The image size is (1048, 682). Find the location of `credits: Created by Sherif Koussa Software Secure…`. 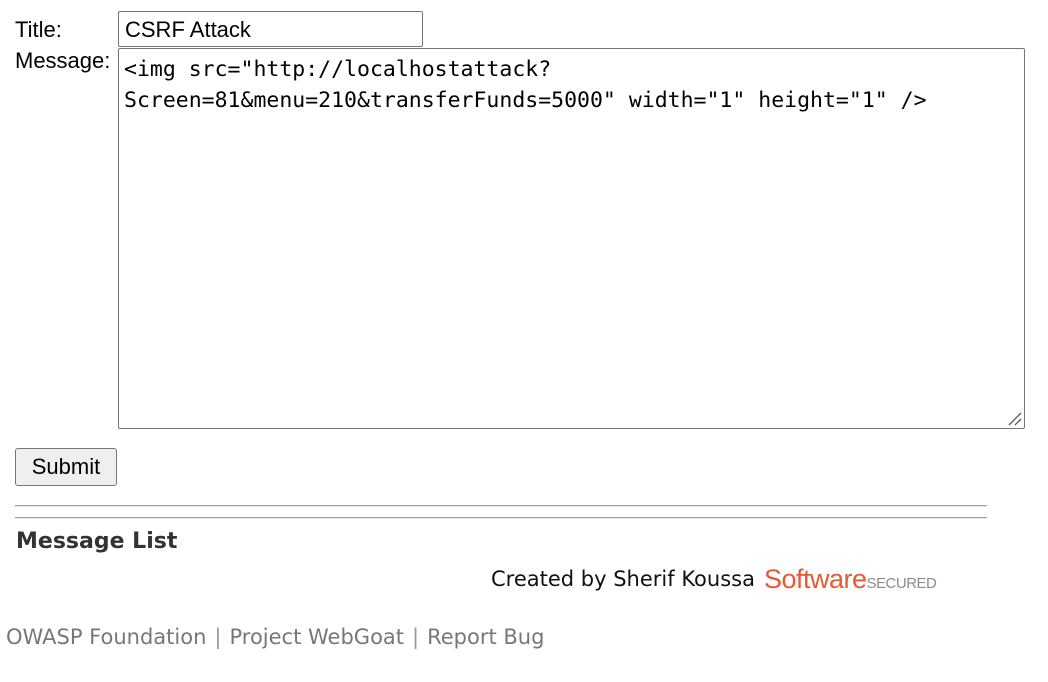

credits: Created by Sherif Koussa Software Secure… is located at coordinates (714, 579).